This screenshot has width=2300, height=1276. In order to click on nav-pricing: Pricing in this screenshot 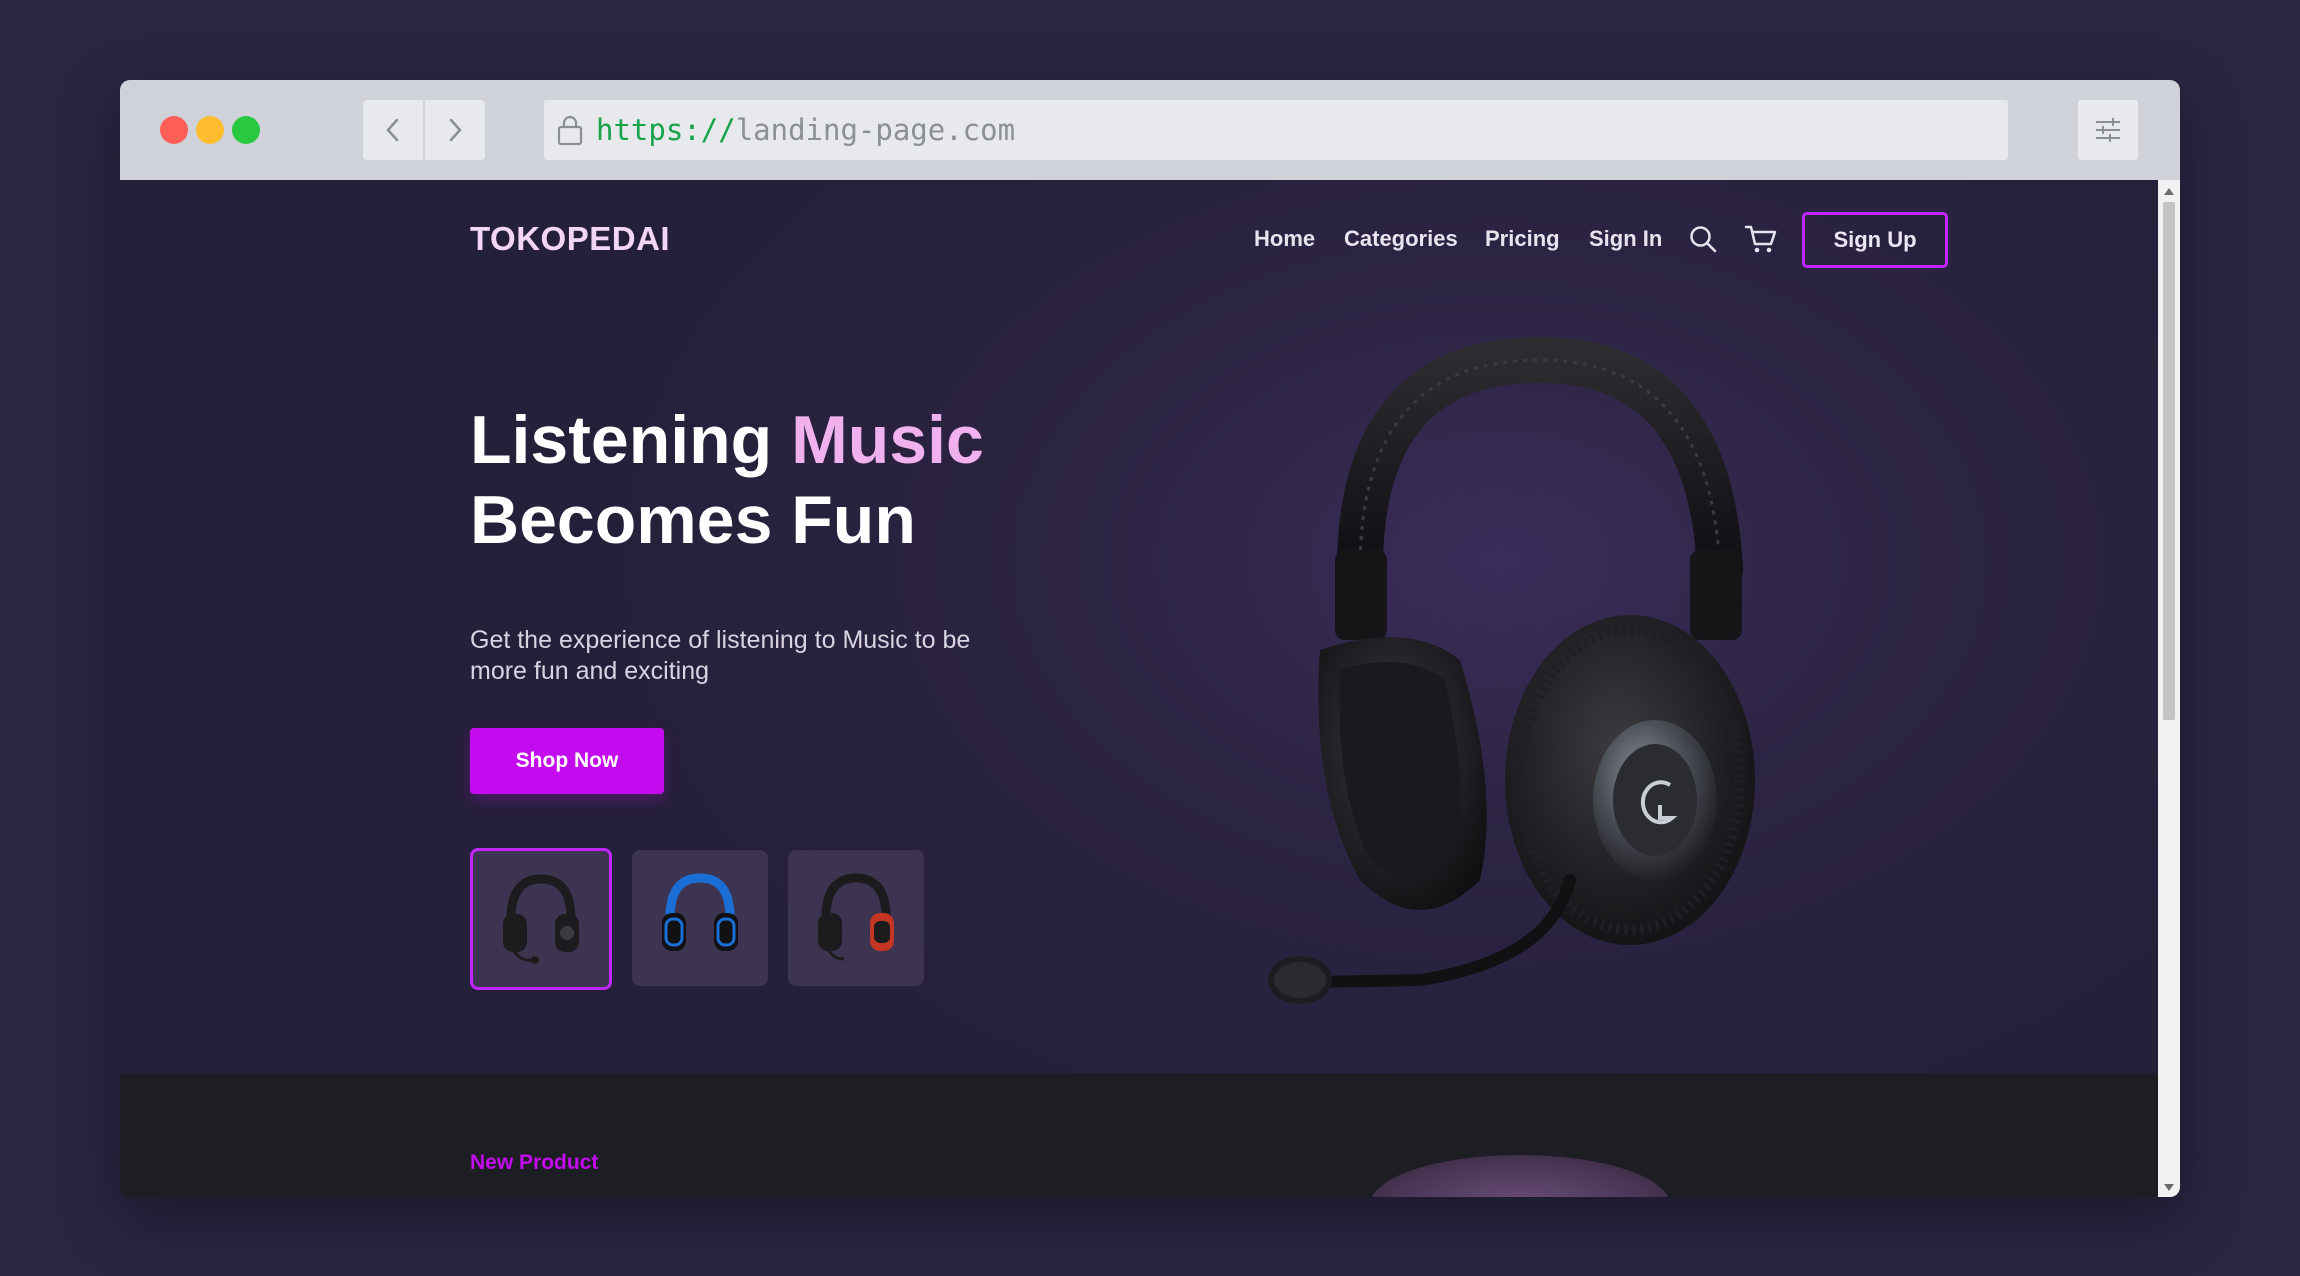, I will do `click(1522, 239)`.